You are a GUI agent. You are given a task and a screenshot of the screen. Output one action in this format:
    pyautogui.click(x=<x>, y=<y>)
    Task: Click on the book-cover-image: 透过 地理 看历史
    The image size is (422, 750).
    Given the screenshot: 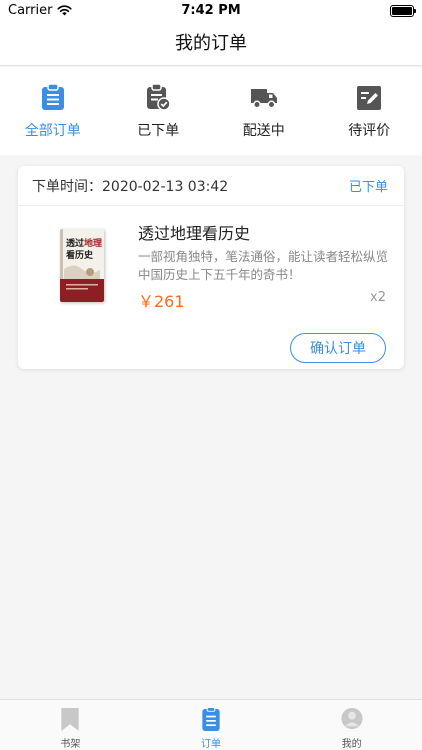 What is the action you would take?
    pyautogui.click(x=82, y=265)
    